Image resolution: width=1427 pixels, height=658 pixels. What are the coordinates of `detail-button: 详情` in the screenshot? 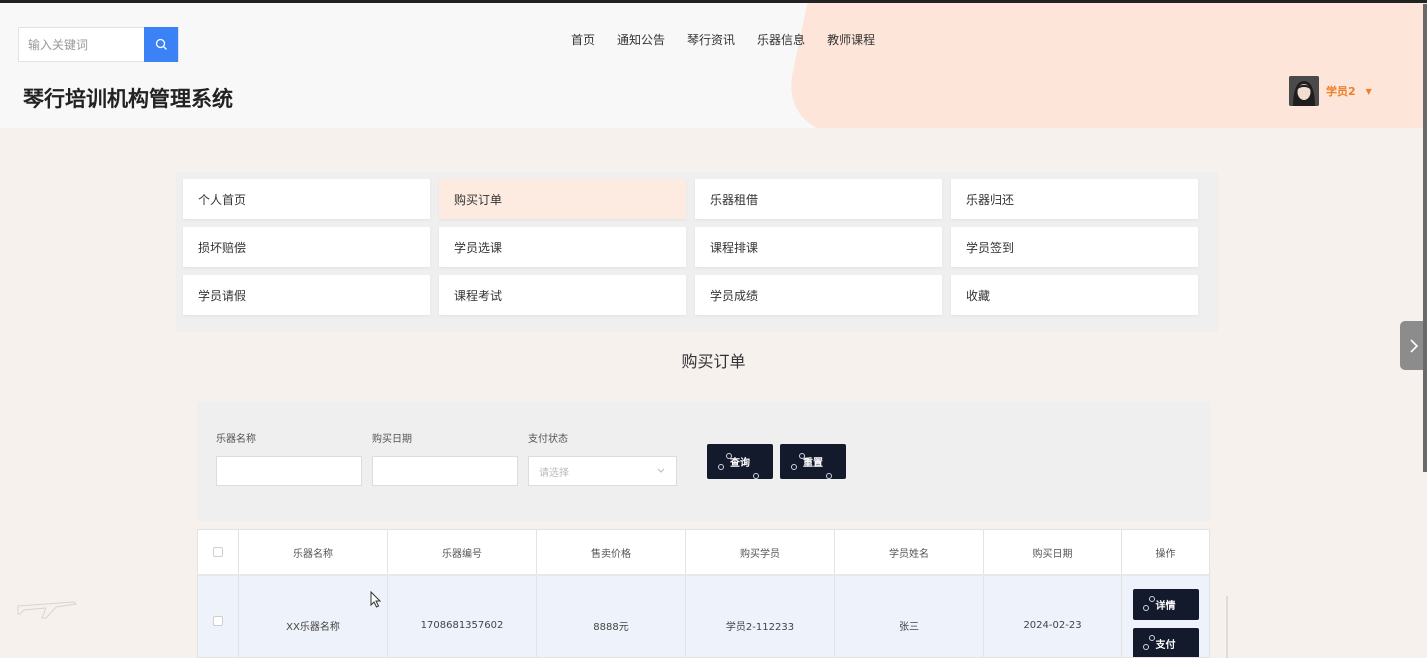 It's located at (1165, 604).